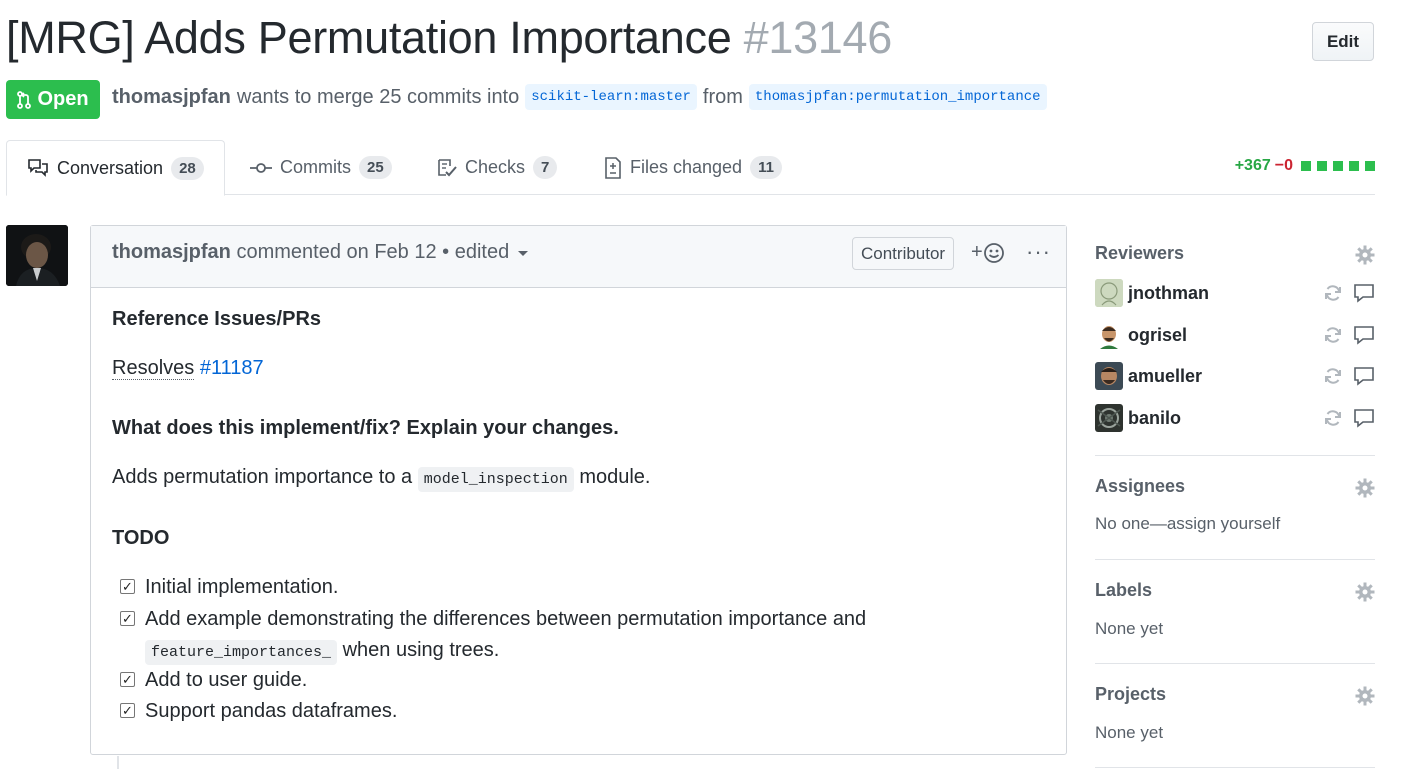 The image size is (1407, 769). What do you see at coordinates (241, 652) in the screenshot?
I see `inline-code: feature_importances_` at bounding box center [241, 652].